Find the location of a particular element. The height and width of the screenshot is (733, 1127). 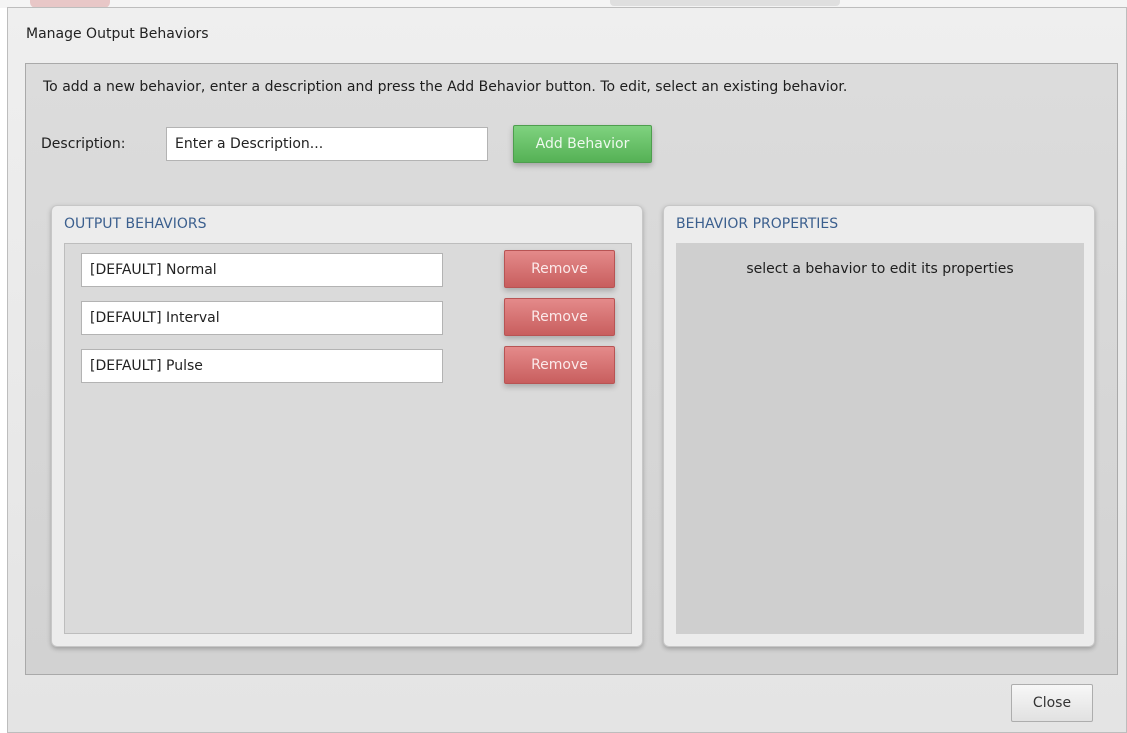

dialog-title: Manage Output Behaviors is located at coordinates (117, 34).